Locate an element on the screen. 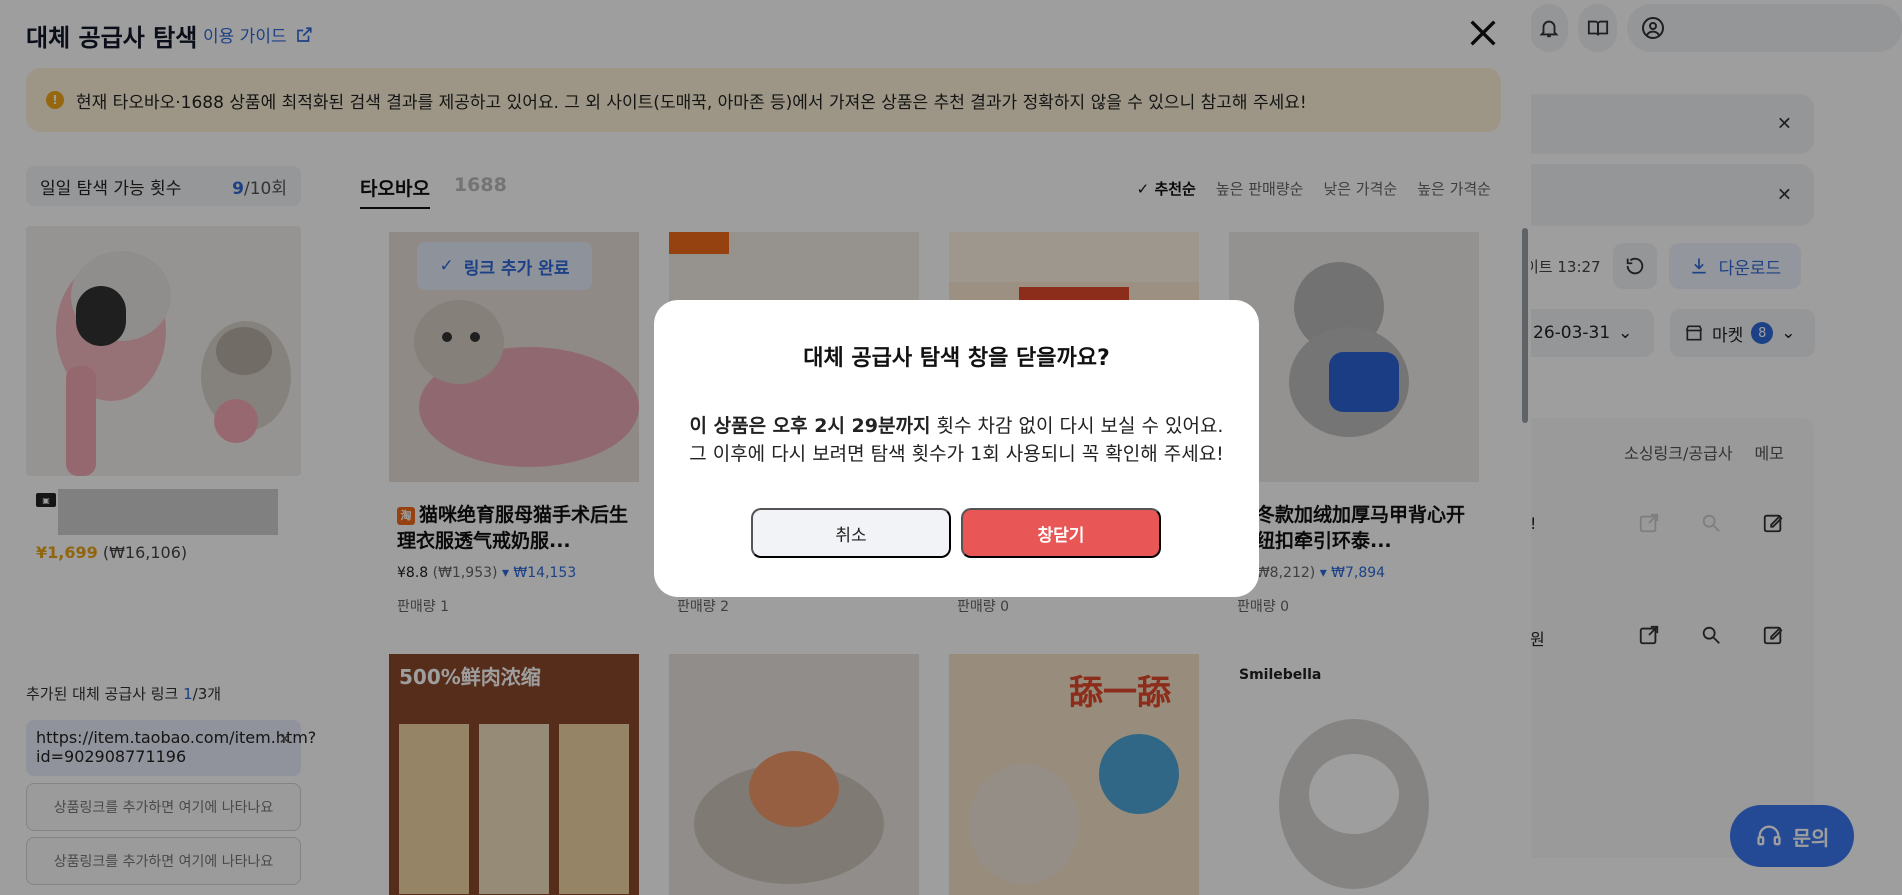 Image resolution: width=1902 pixels, height=895 pixels. dialog-actions: 취소 창닫기 is located at coordinates (956, 533).